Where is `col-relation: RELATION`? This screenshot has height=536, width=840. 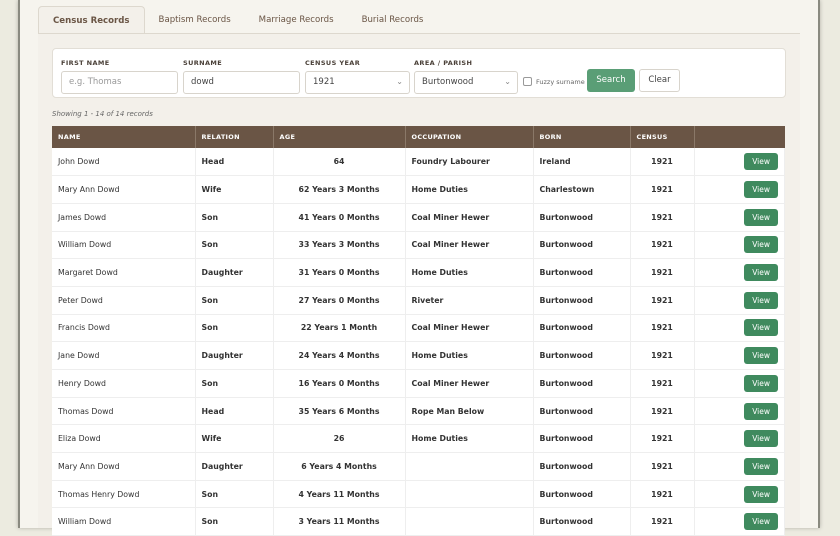
col-relation: RELATION is located at coordinates (234, 137).